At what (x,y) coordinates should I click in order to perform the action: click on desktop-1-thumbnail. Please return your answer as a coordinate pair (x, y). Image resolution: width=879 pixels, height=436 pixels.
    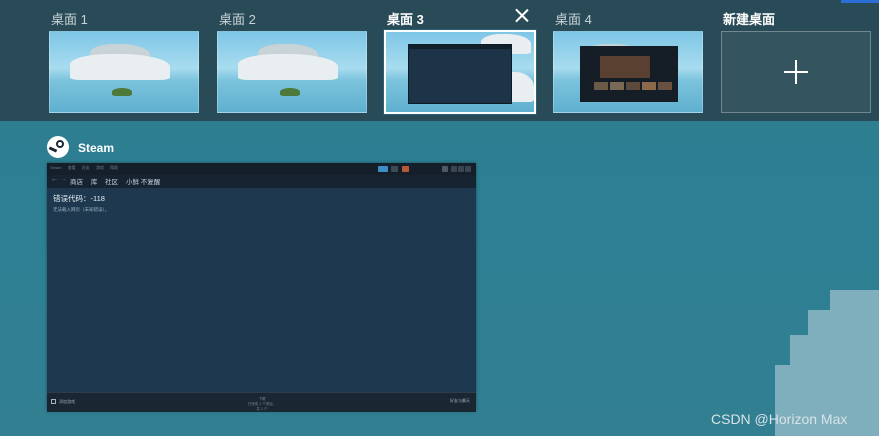
    Looking at the image, I should click on (124, 72).